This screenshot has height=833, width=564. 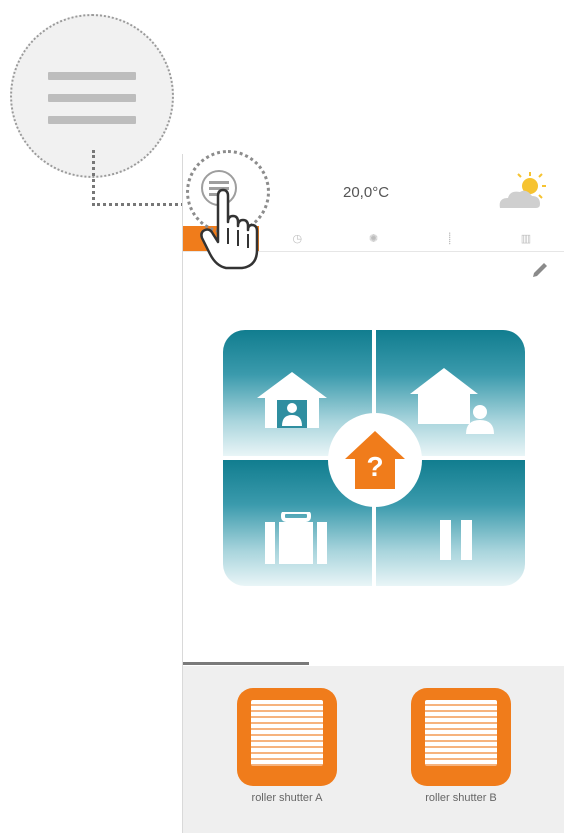 I want to click on center-mode-label: ?, so click(x=375, y=466).